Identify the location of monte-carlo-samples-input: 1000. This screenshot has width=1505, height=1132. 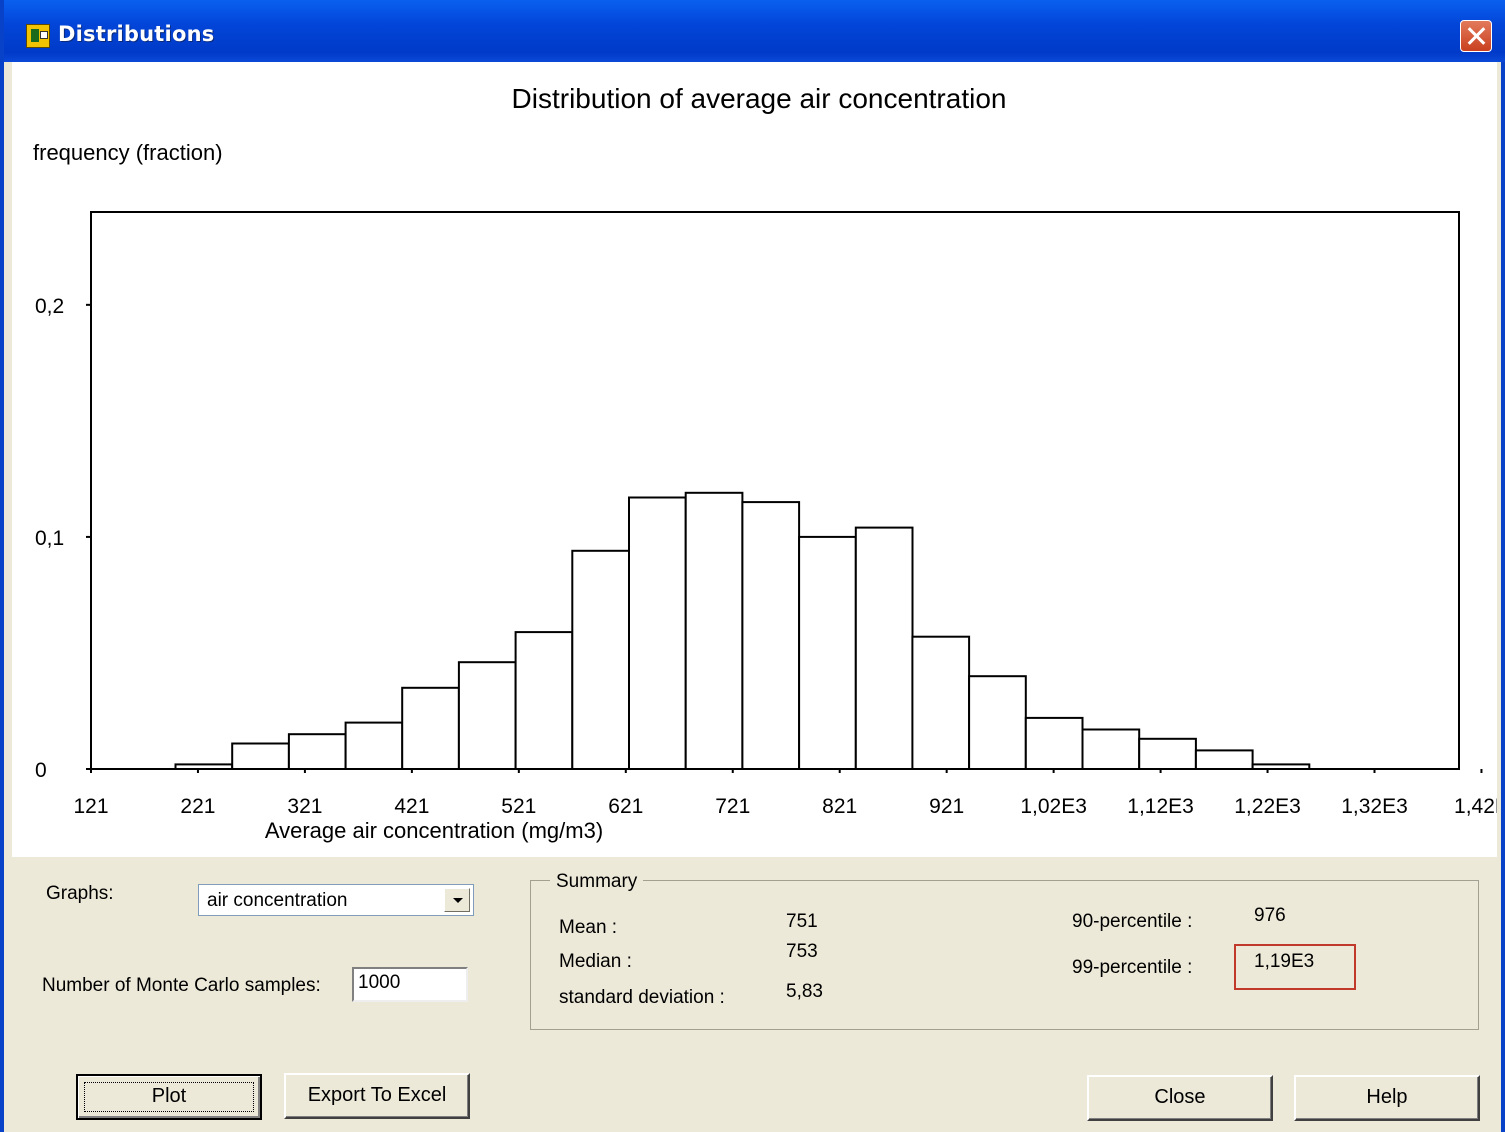
(410, 984).